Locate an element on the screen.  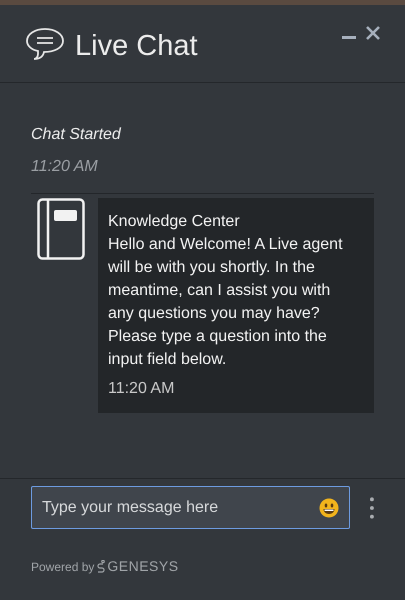
message-input: Type your message here is located at coordinates (181, 508).